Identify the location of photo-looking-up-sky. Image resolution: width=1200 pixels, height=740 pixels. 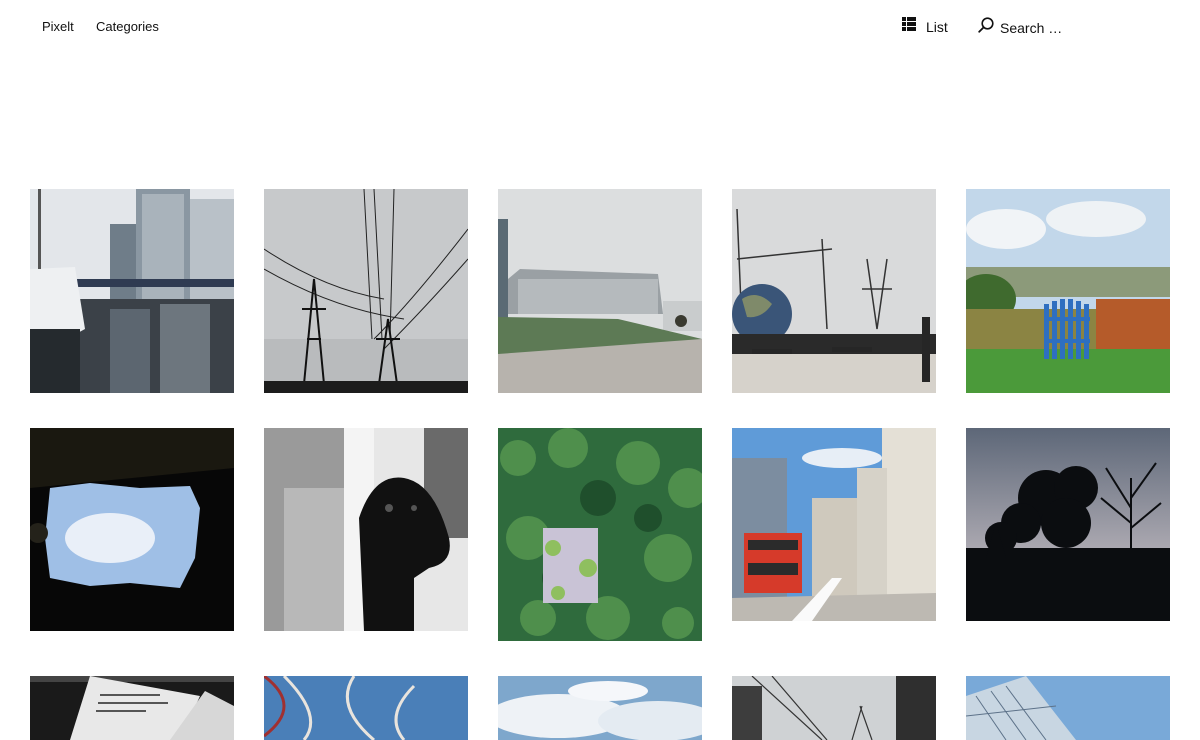
(132, 529).